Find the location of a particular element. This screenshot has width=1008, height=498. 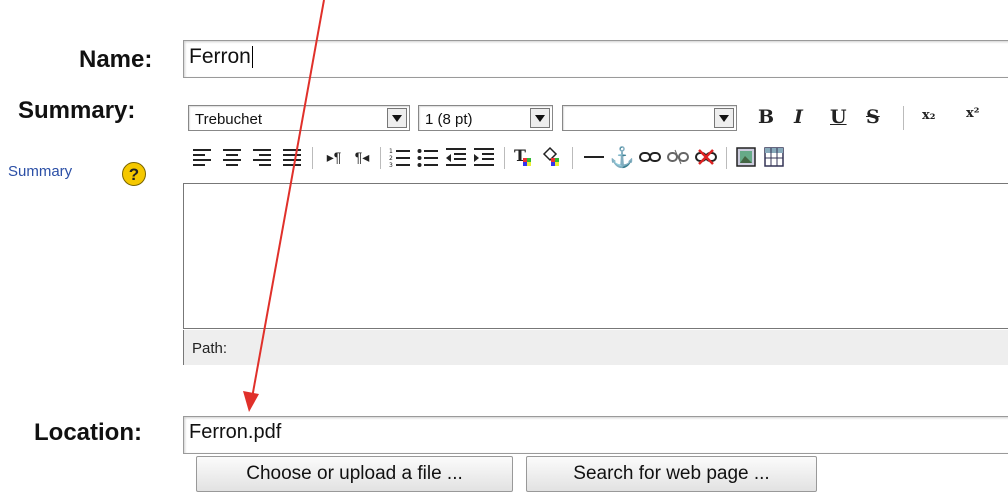

arrow-line is located at coordinates (288, 199).